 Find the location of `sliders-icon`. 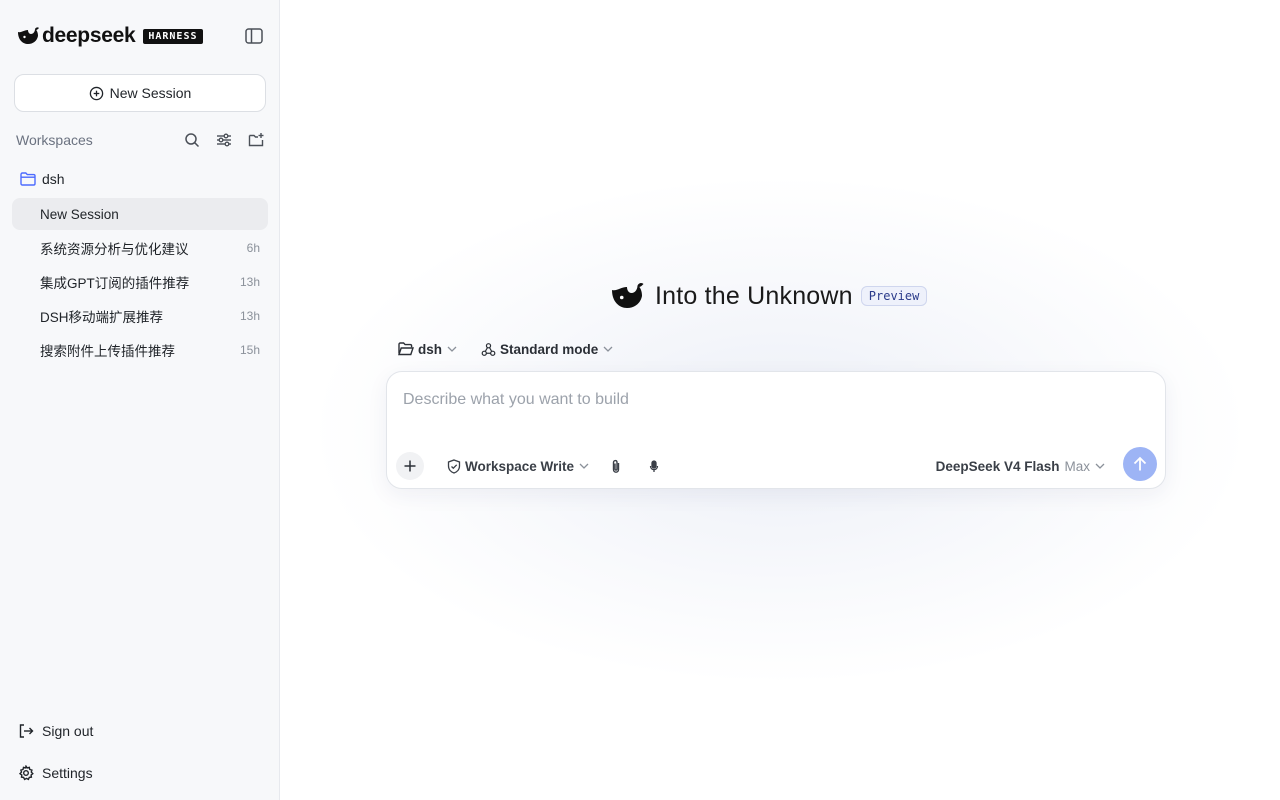

sliders-icon is located at coordinates (224, 140).